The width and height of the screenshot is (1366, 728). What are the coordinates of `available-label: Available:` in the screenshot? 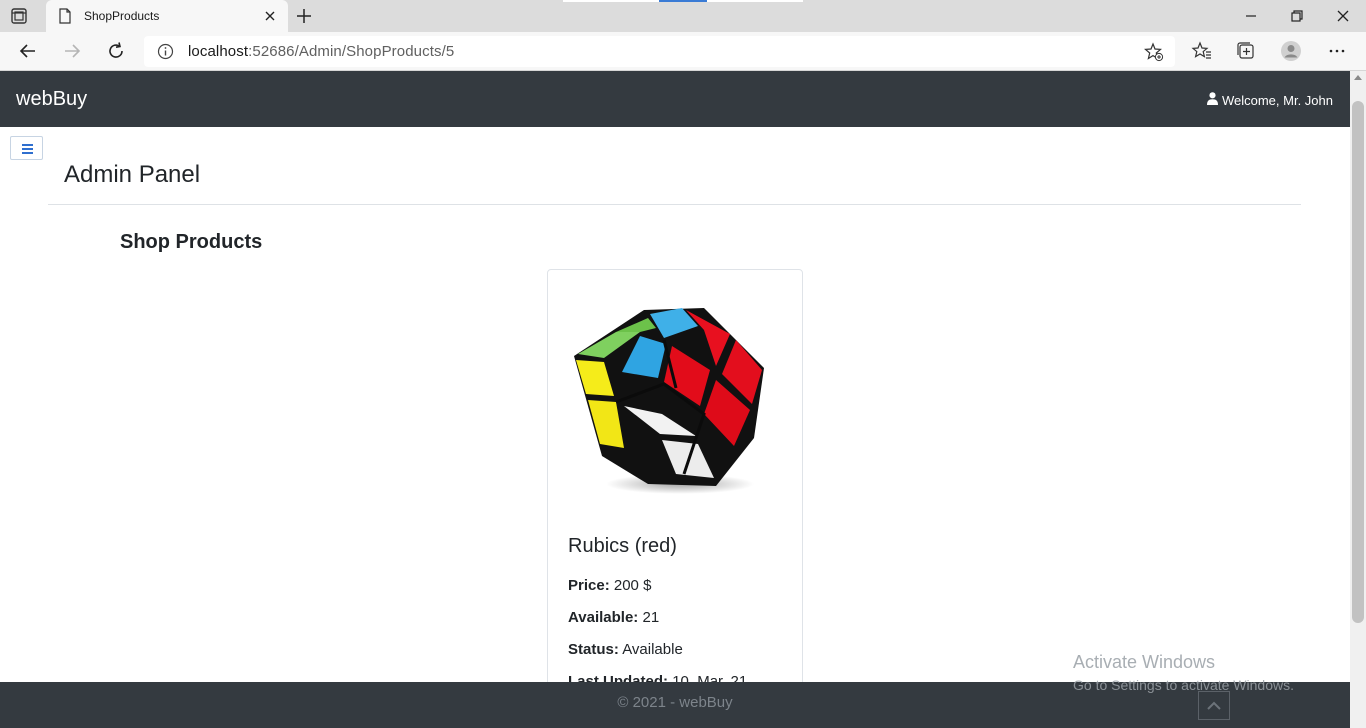 It's located at (603, 617).